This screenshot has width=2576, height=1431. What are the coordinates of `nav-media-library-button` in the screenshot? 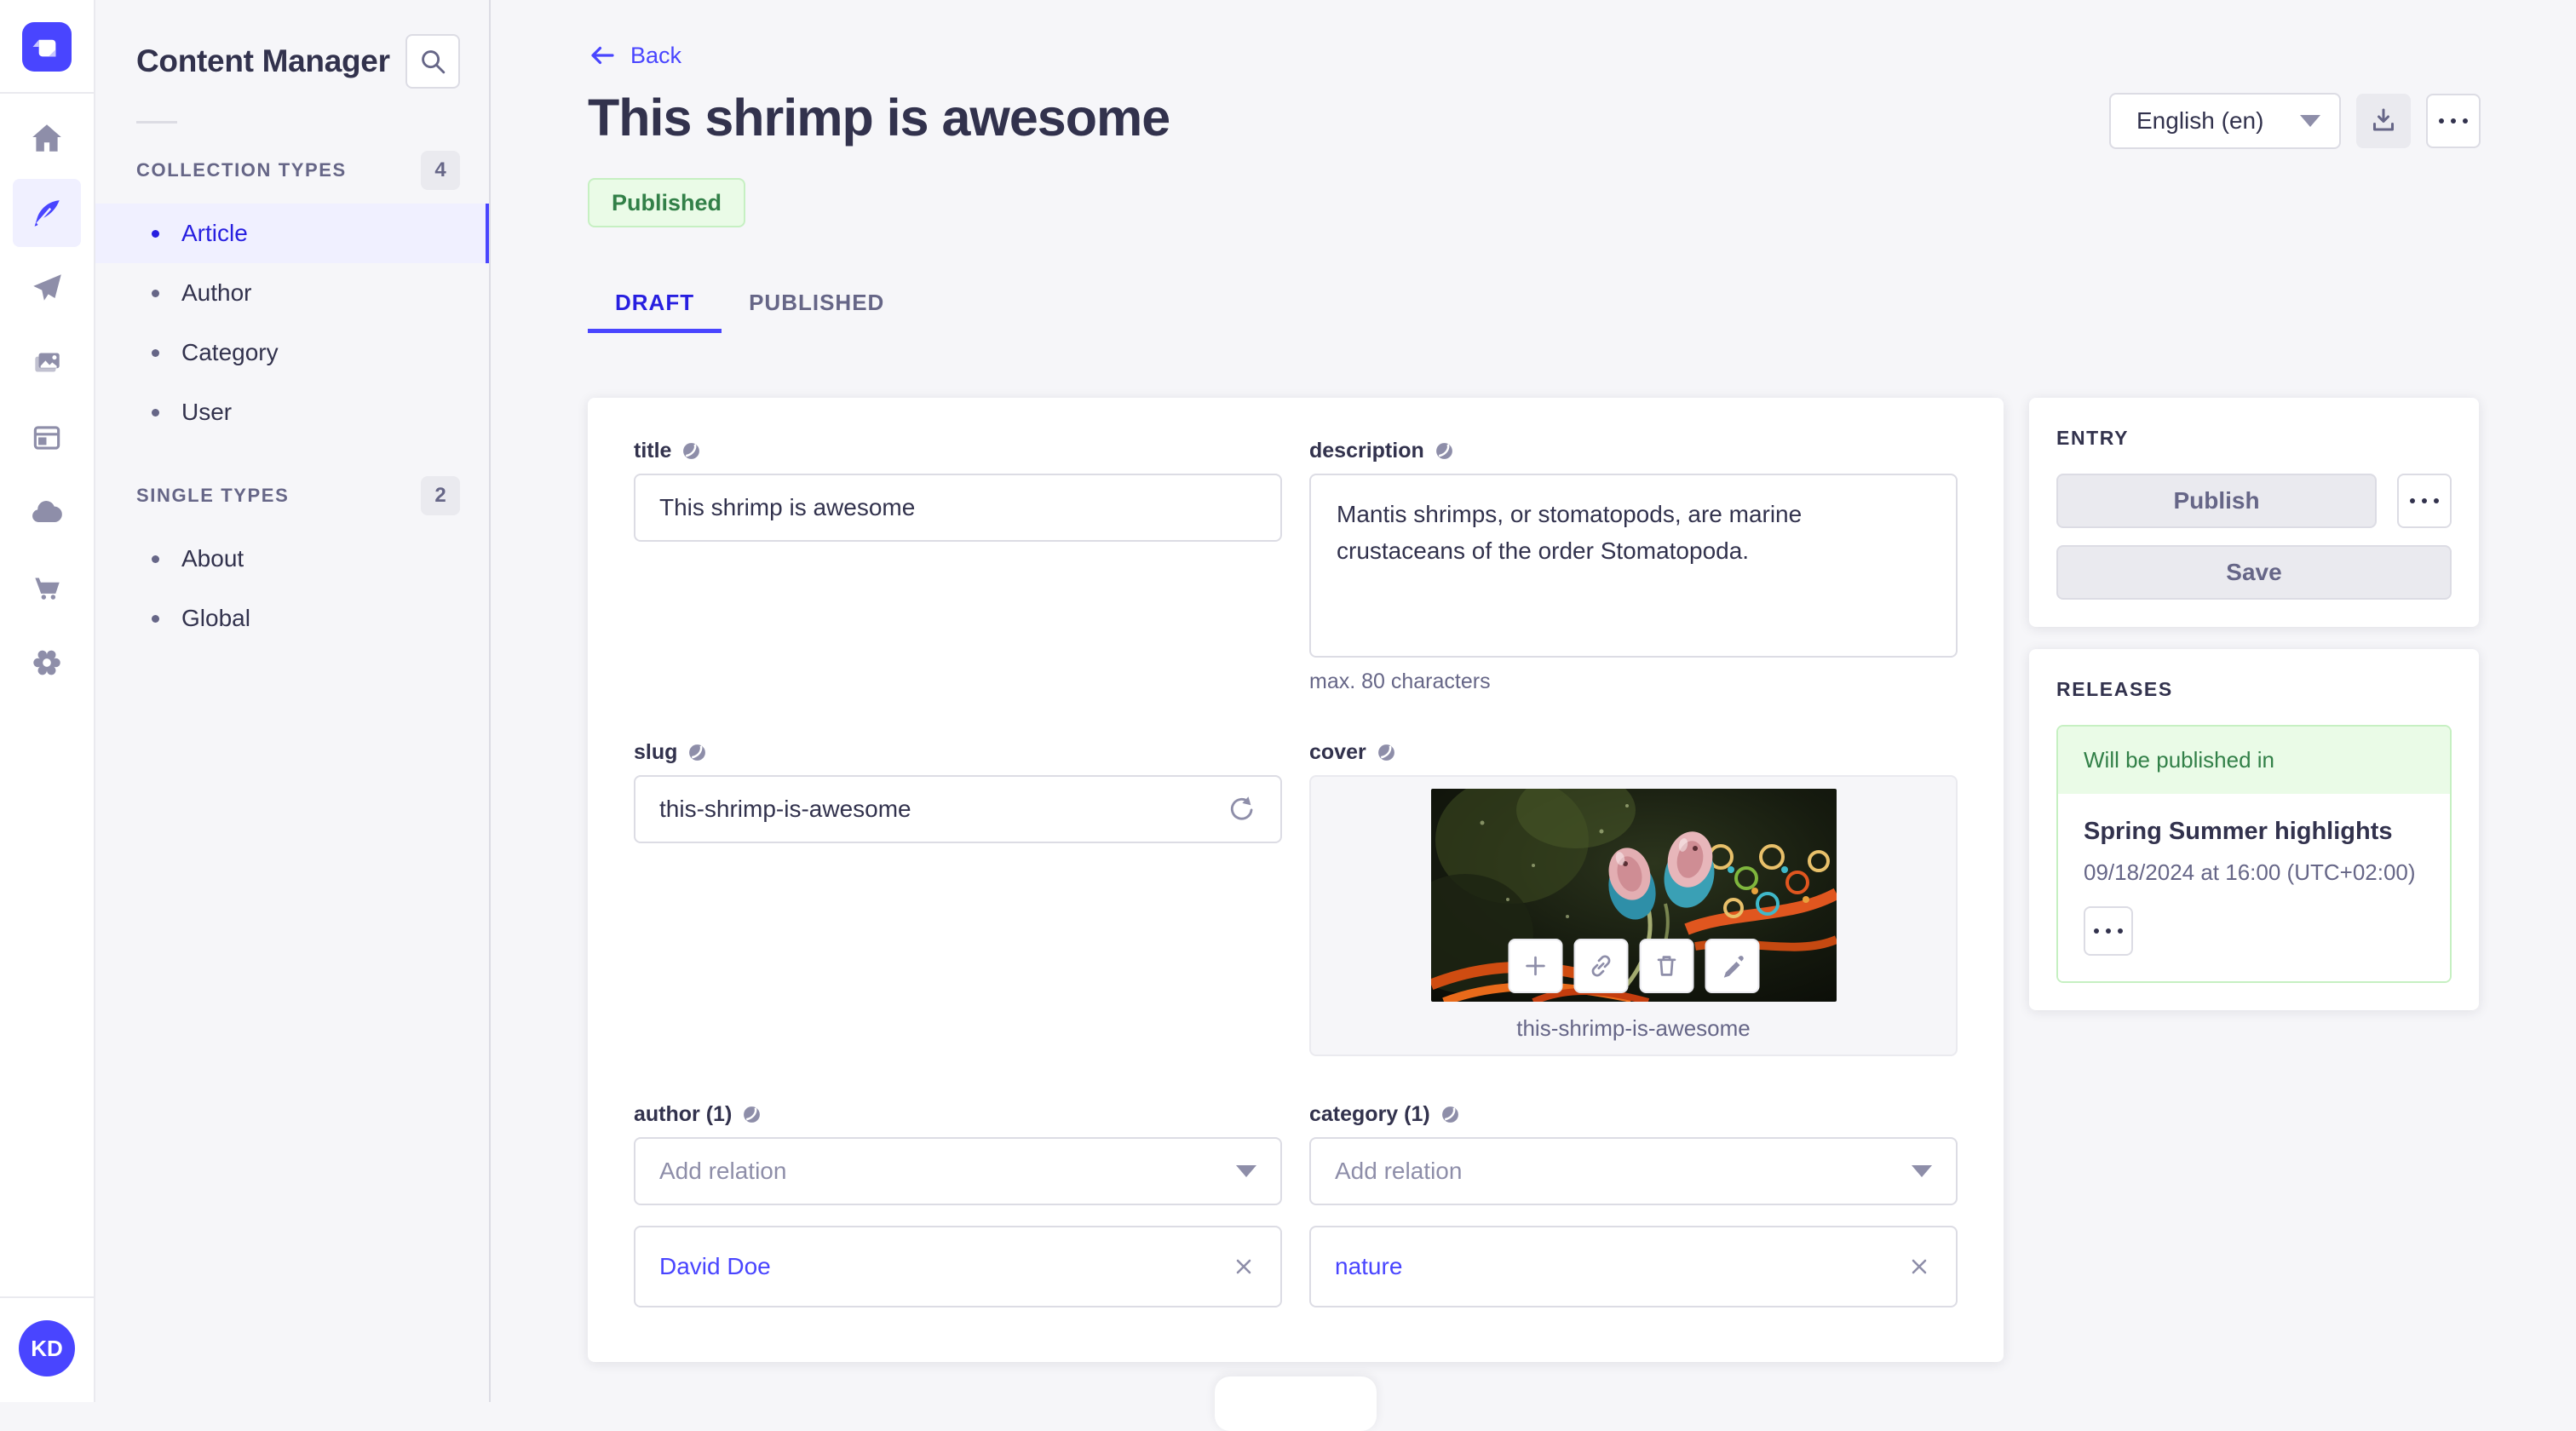 It's located at (47, 363).